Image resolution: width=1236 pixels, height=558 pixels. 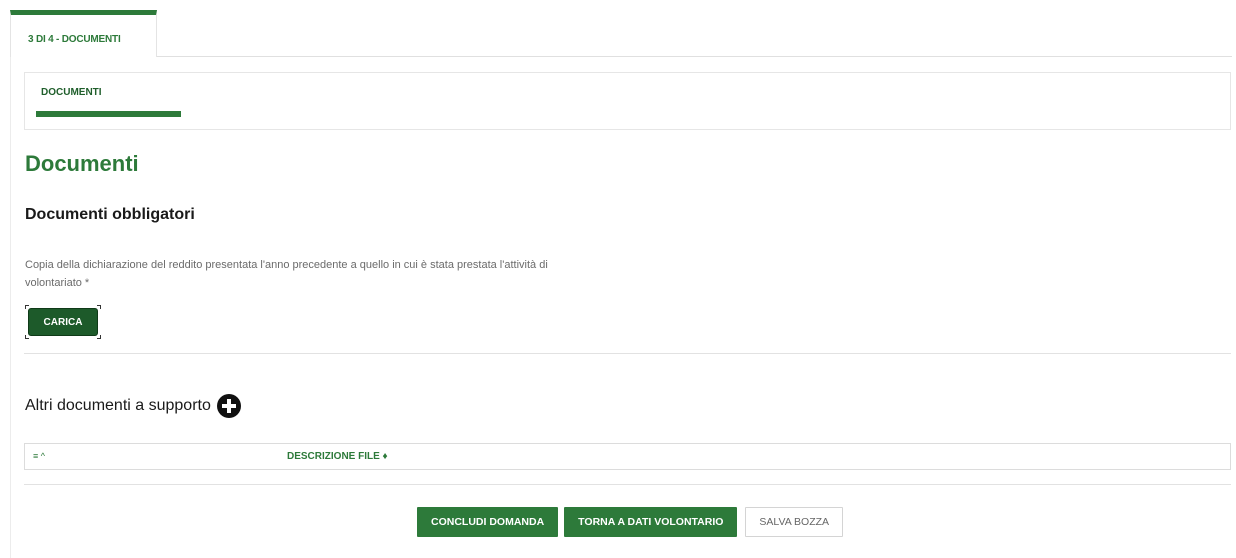 I want to click on subtab-documenti: DOCUMENTI, so click(x=71, y=92).